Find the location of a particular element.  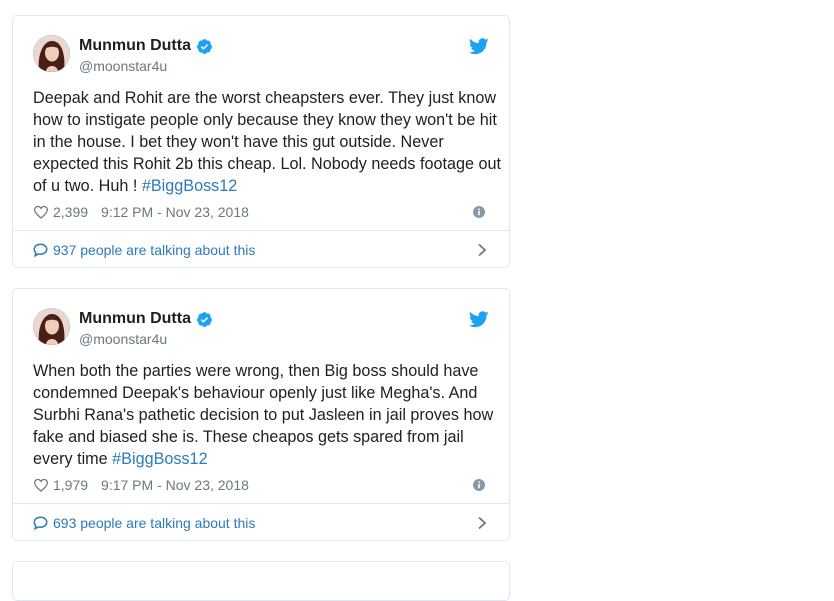

talking-count: 937 people are talking about this is located at coordinates (154, 249).